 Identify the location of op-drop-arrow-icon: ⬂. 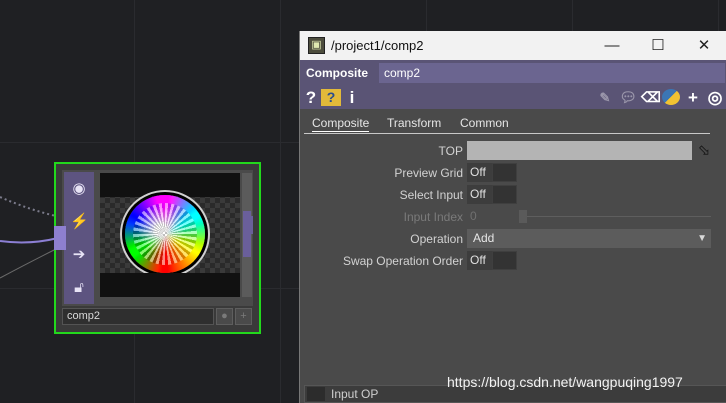
(704, 151).